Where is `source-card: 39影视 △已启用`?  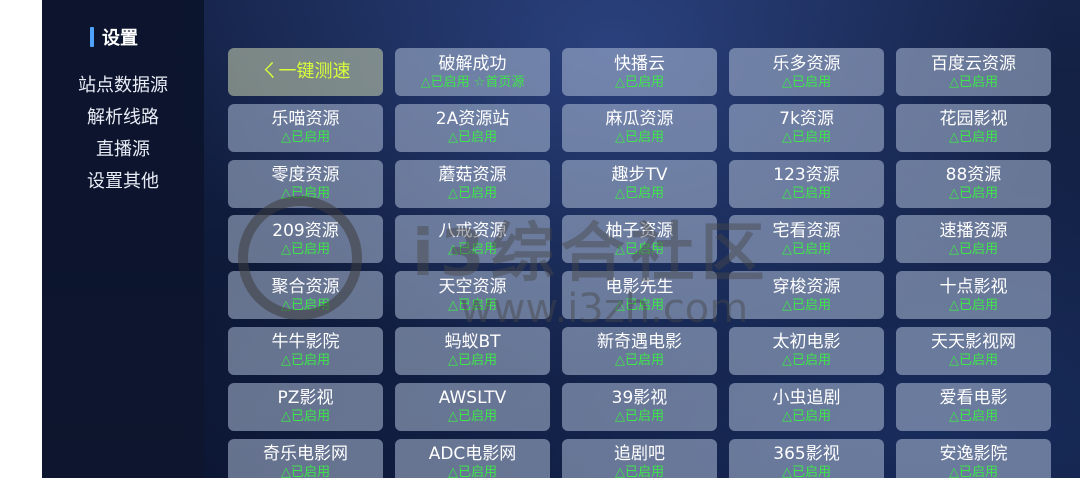 source-card: 39影视 △已启用 is located at coordinates (639, 406).